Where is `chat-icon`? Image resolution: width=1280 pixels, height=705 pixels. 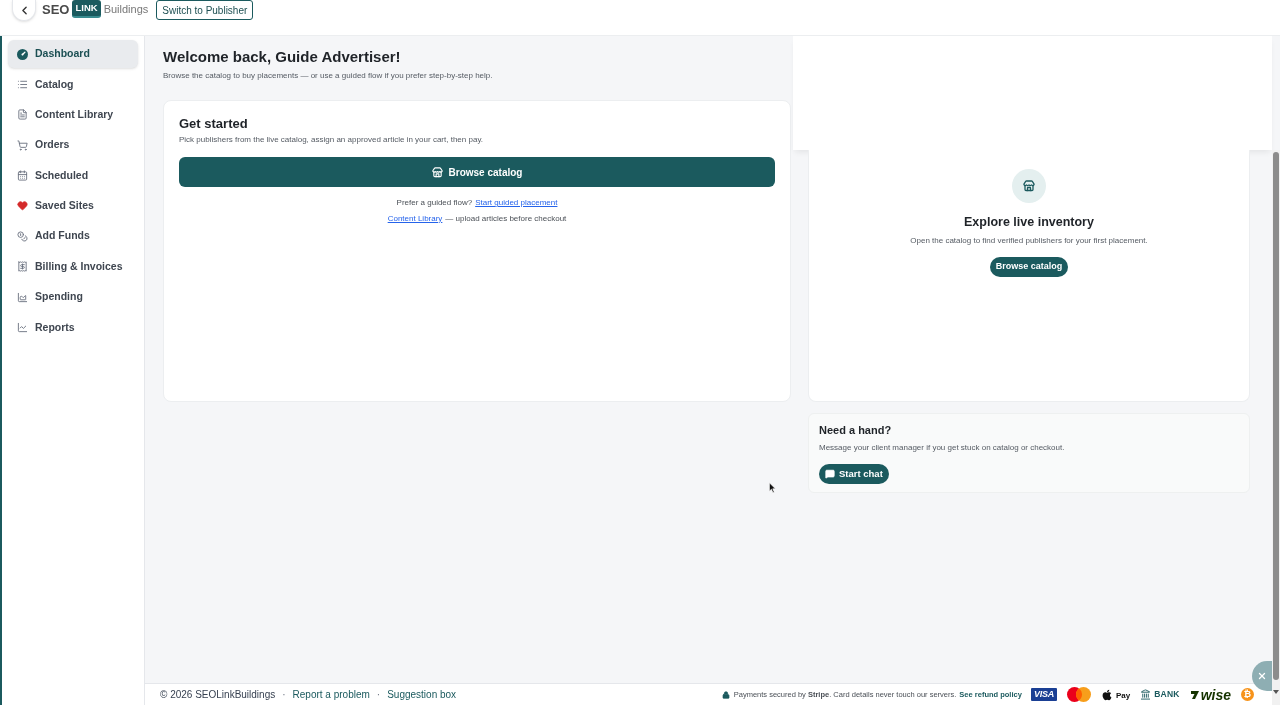 chat-icon is located at coordinates (830, 474).